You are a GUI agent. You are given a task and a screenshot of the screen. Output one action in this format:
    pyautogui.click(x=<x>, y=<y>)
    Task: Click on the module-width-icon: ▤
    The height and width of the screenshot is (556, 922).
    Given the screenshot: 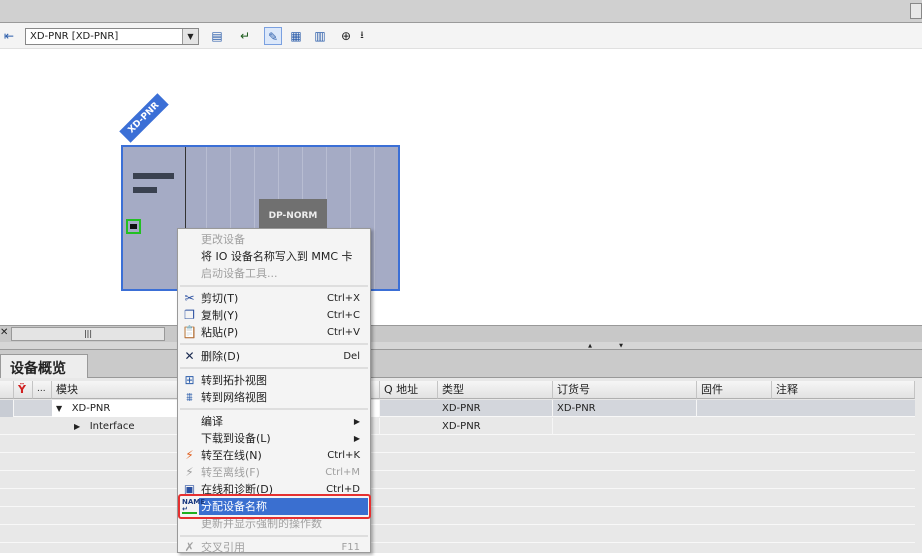 What is the action you would take?
    pyautogui.click(x=217, y=36)
    